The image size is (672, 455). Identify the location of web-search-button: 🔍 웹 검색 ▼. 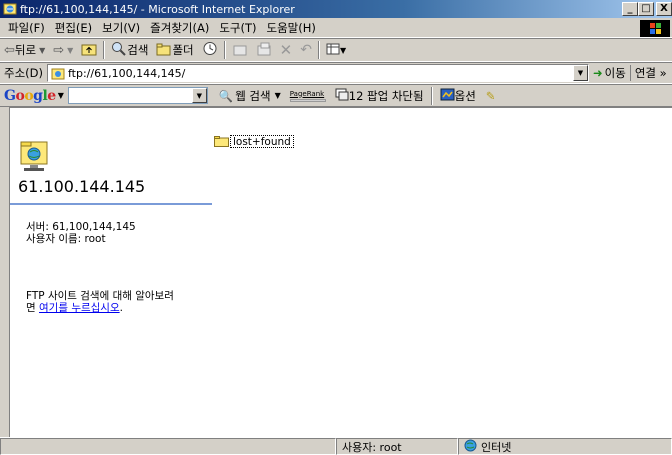
(250, 96).